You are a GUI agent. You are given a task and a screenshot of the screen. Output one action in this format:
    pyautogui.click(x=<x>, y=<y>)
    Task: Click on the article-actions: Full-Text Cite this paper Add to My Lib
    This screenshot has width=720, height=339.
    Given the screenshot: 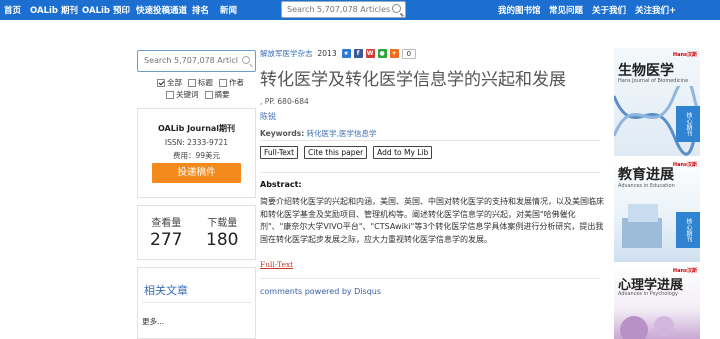 What is the action you would take?
    pyautogui.click(x=349, y=152)
    